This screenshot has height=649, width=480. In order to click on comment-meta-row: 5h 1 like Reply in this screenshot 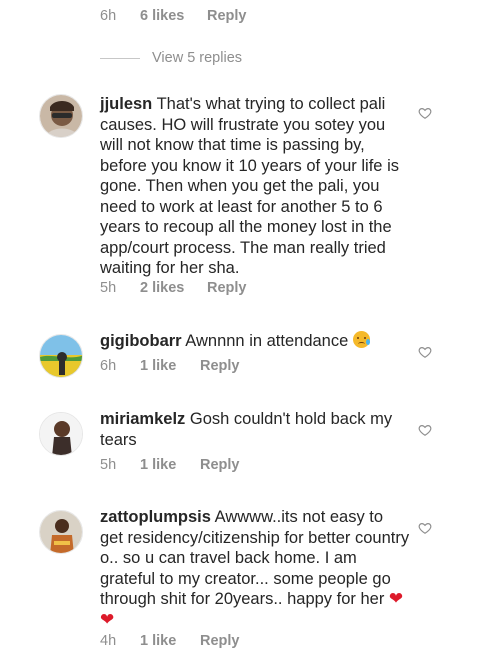, I will do `click(170, 465)`.